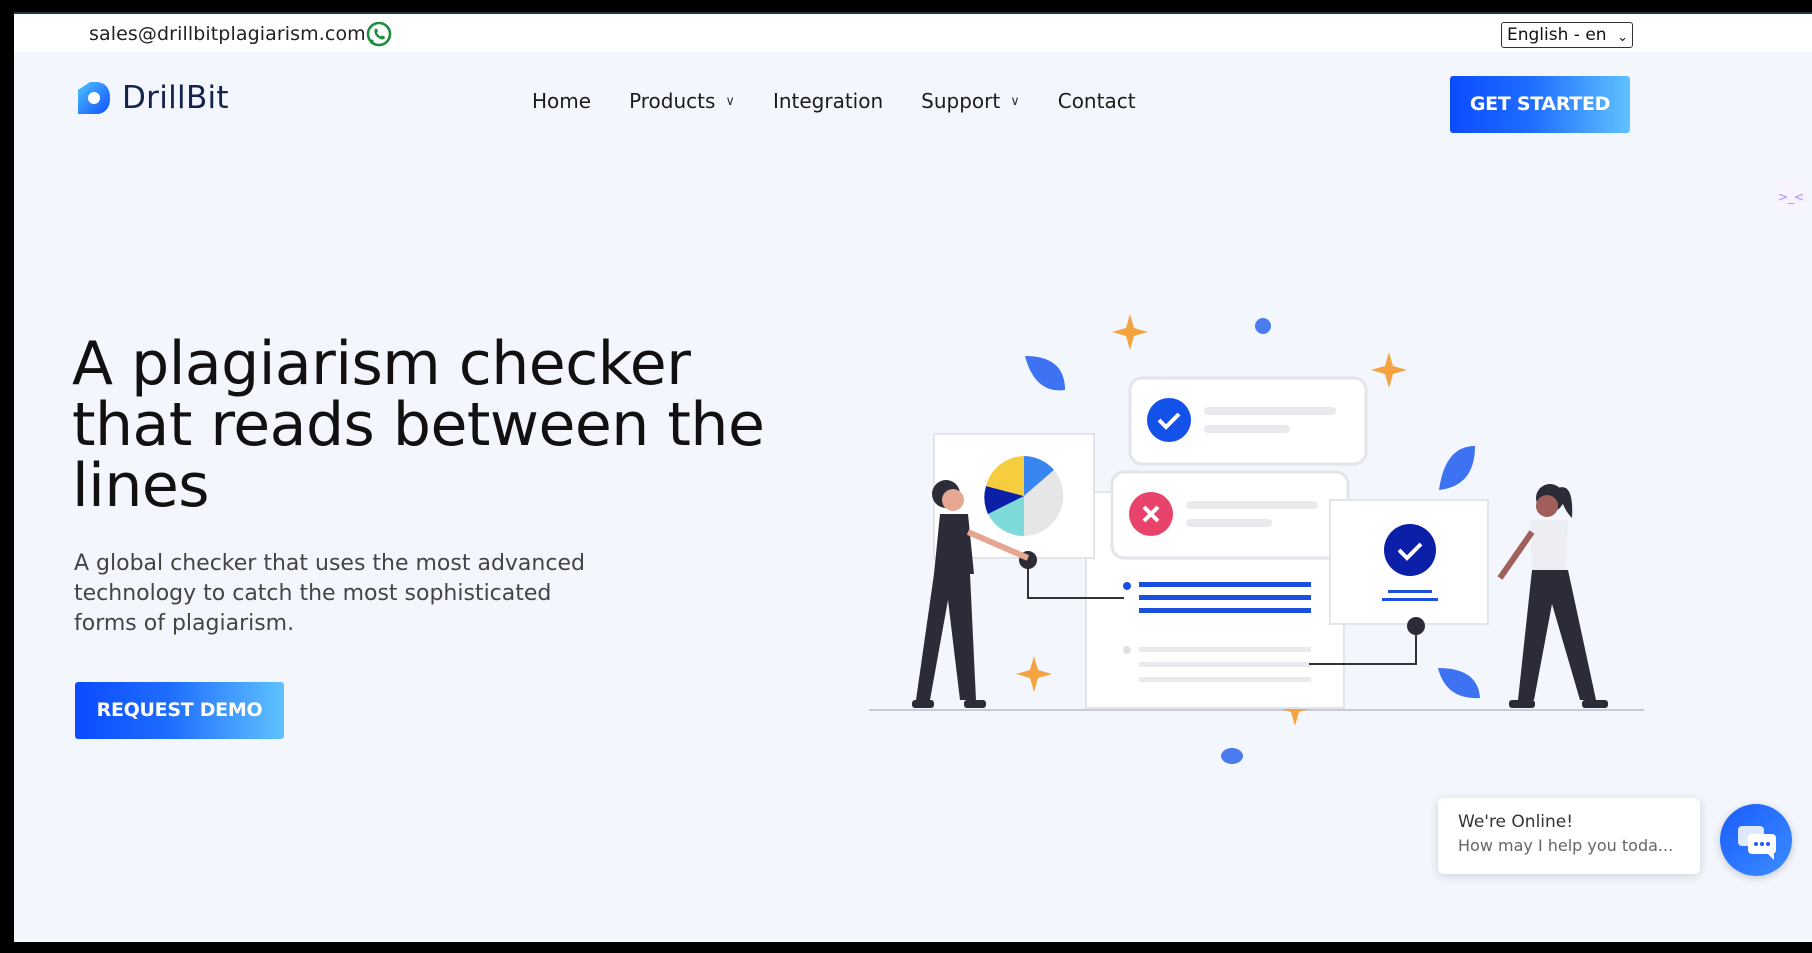 This screenshot has width=1812, height=953. I want to click on nav-contact: Contact, so click(1097, 101).